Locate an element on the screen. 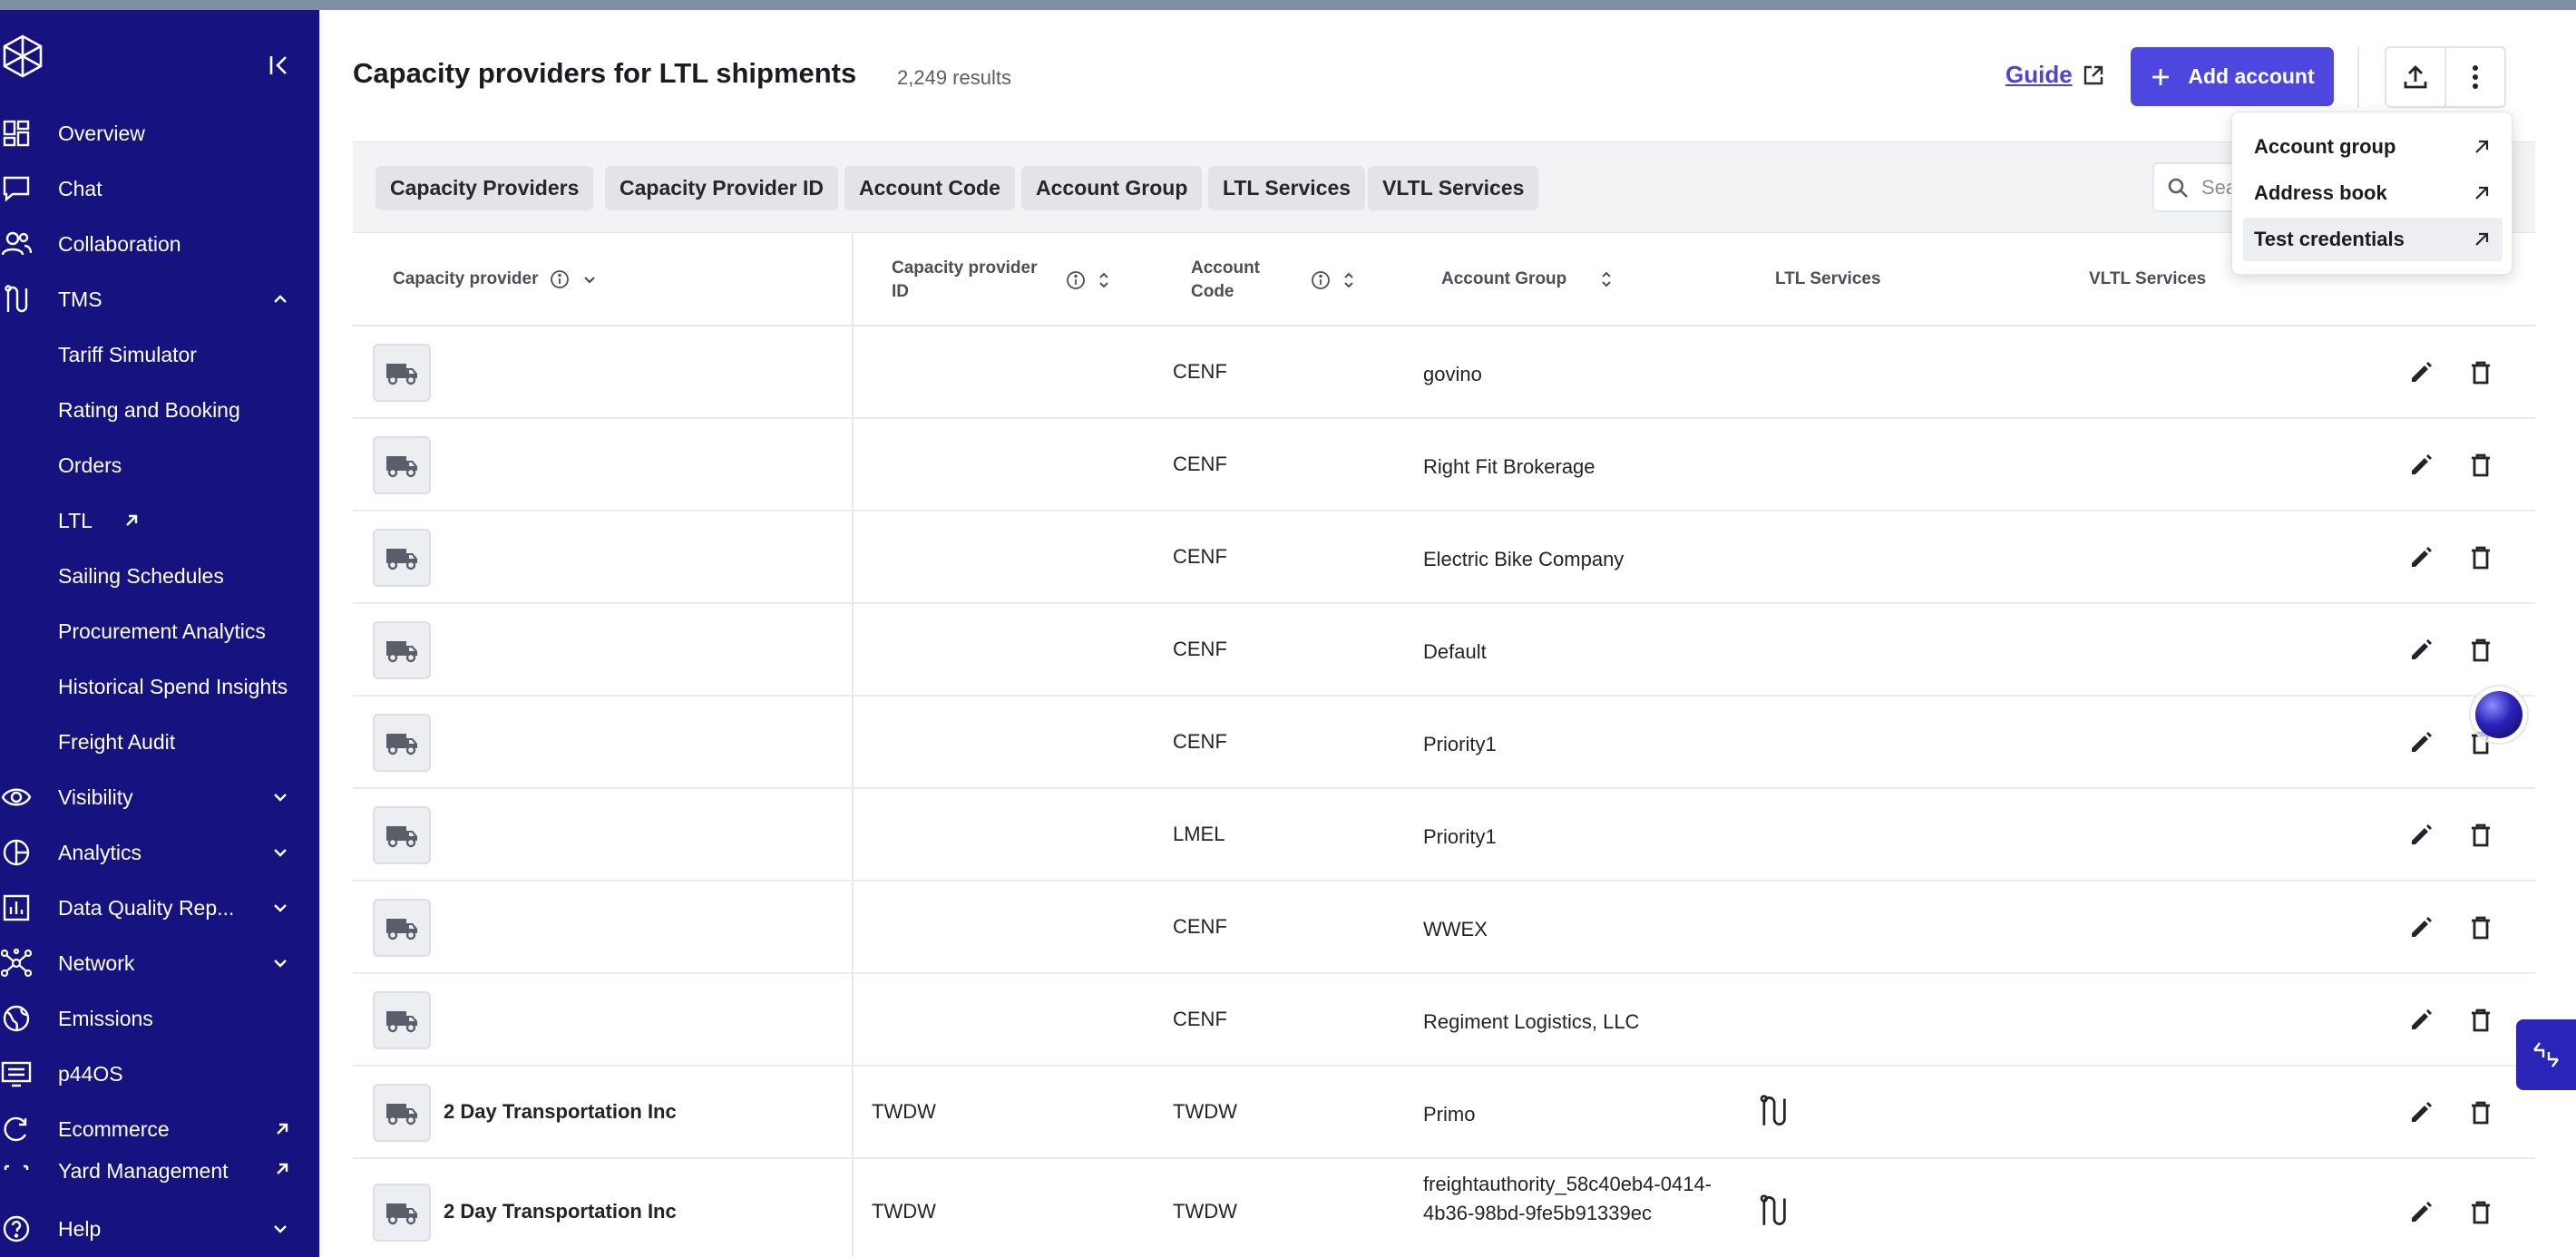 This screenshot has height=1257, width=2576. collapse-sidebar-icon is located at coordinates (278, 65).